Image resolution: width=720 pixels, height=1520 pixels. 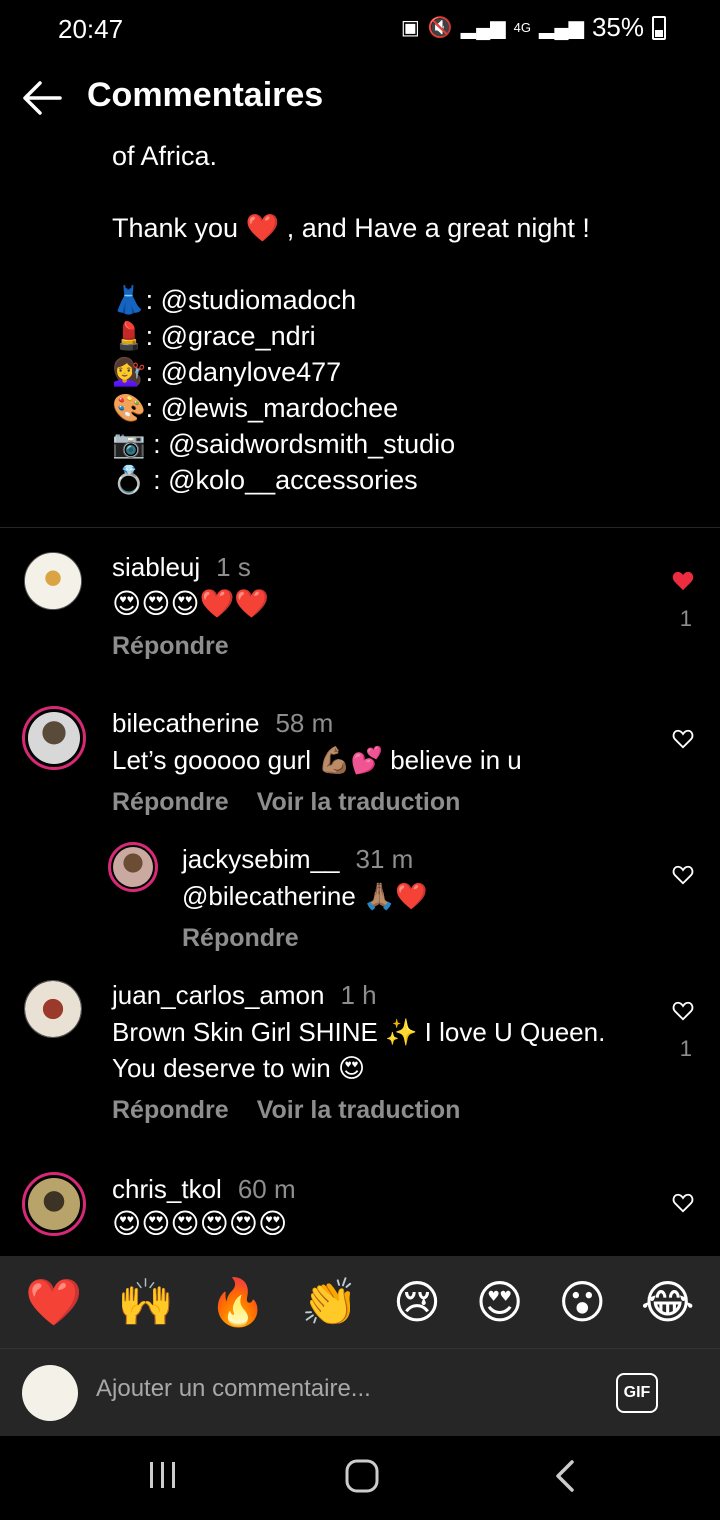 What do you see at coordinates (360, 28) in the screenshot?
I see `status-bar: 20:47 ▣ 🔇 ▂▄▆ 4G ▂▄▆ 35%` at bounding box center [360, 28].